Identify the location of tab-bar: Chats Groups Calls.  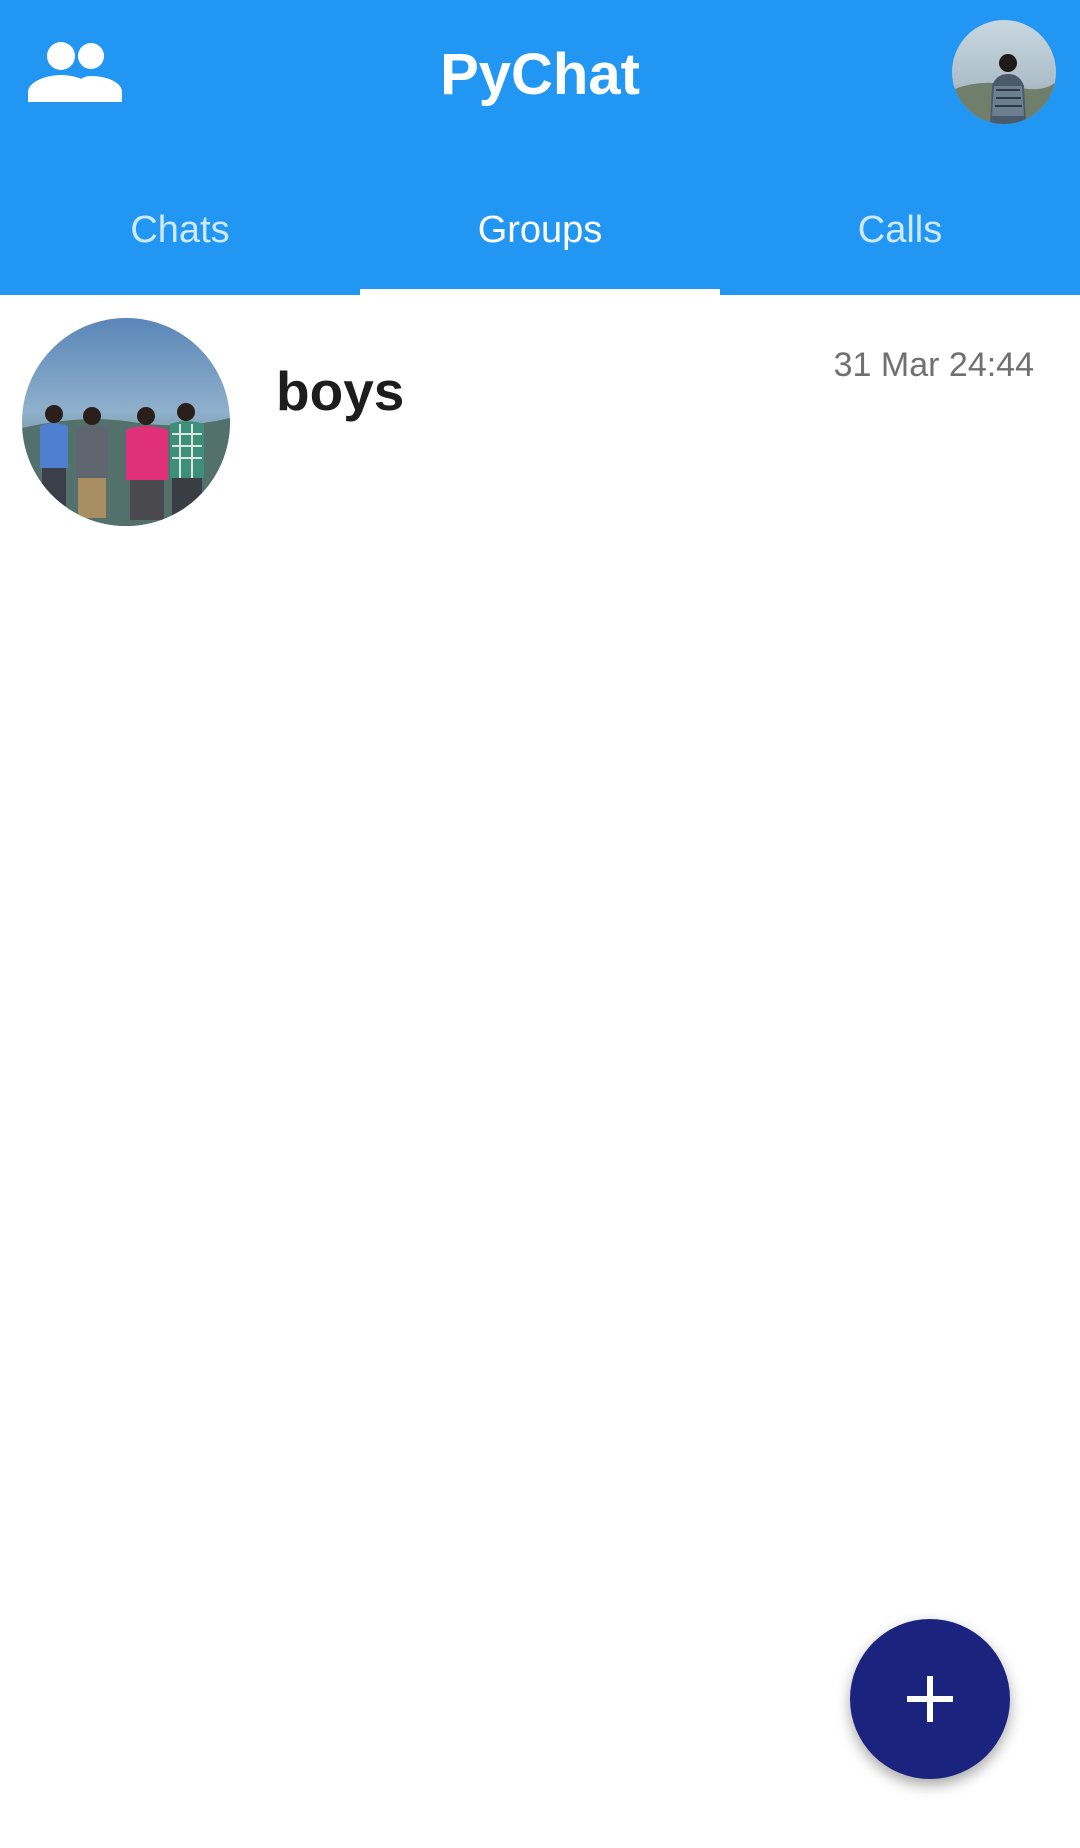
(540, 242).